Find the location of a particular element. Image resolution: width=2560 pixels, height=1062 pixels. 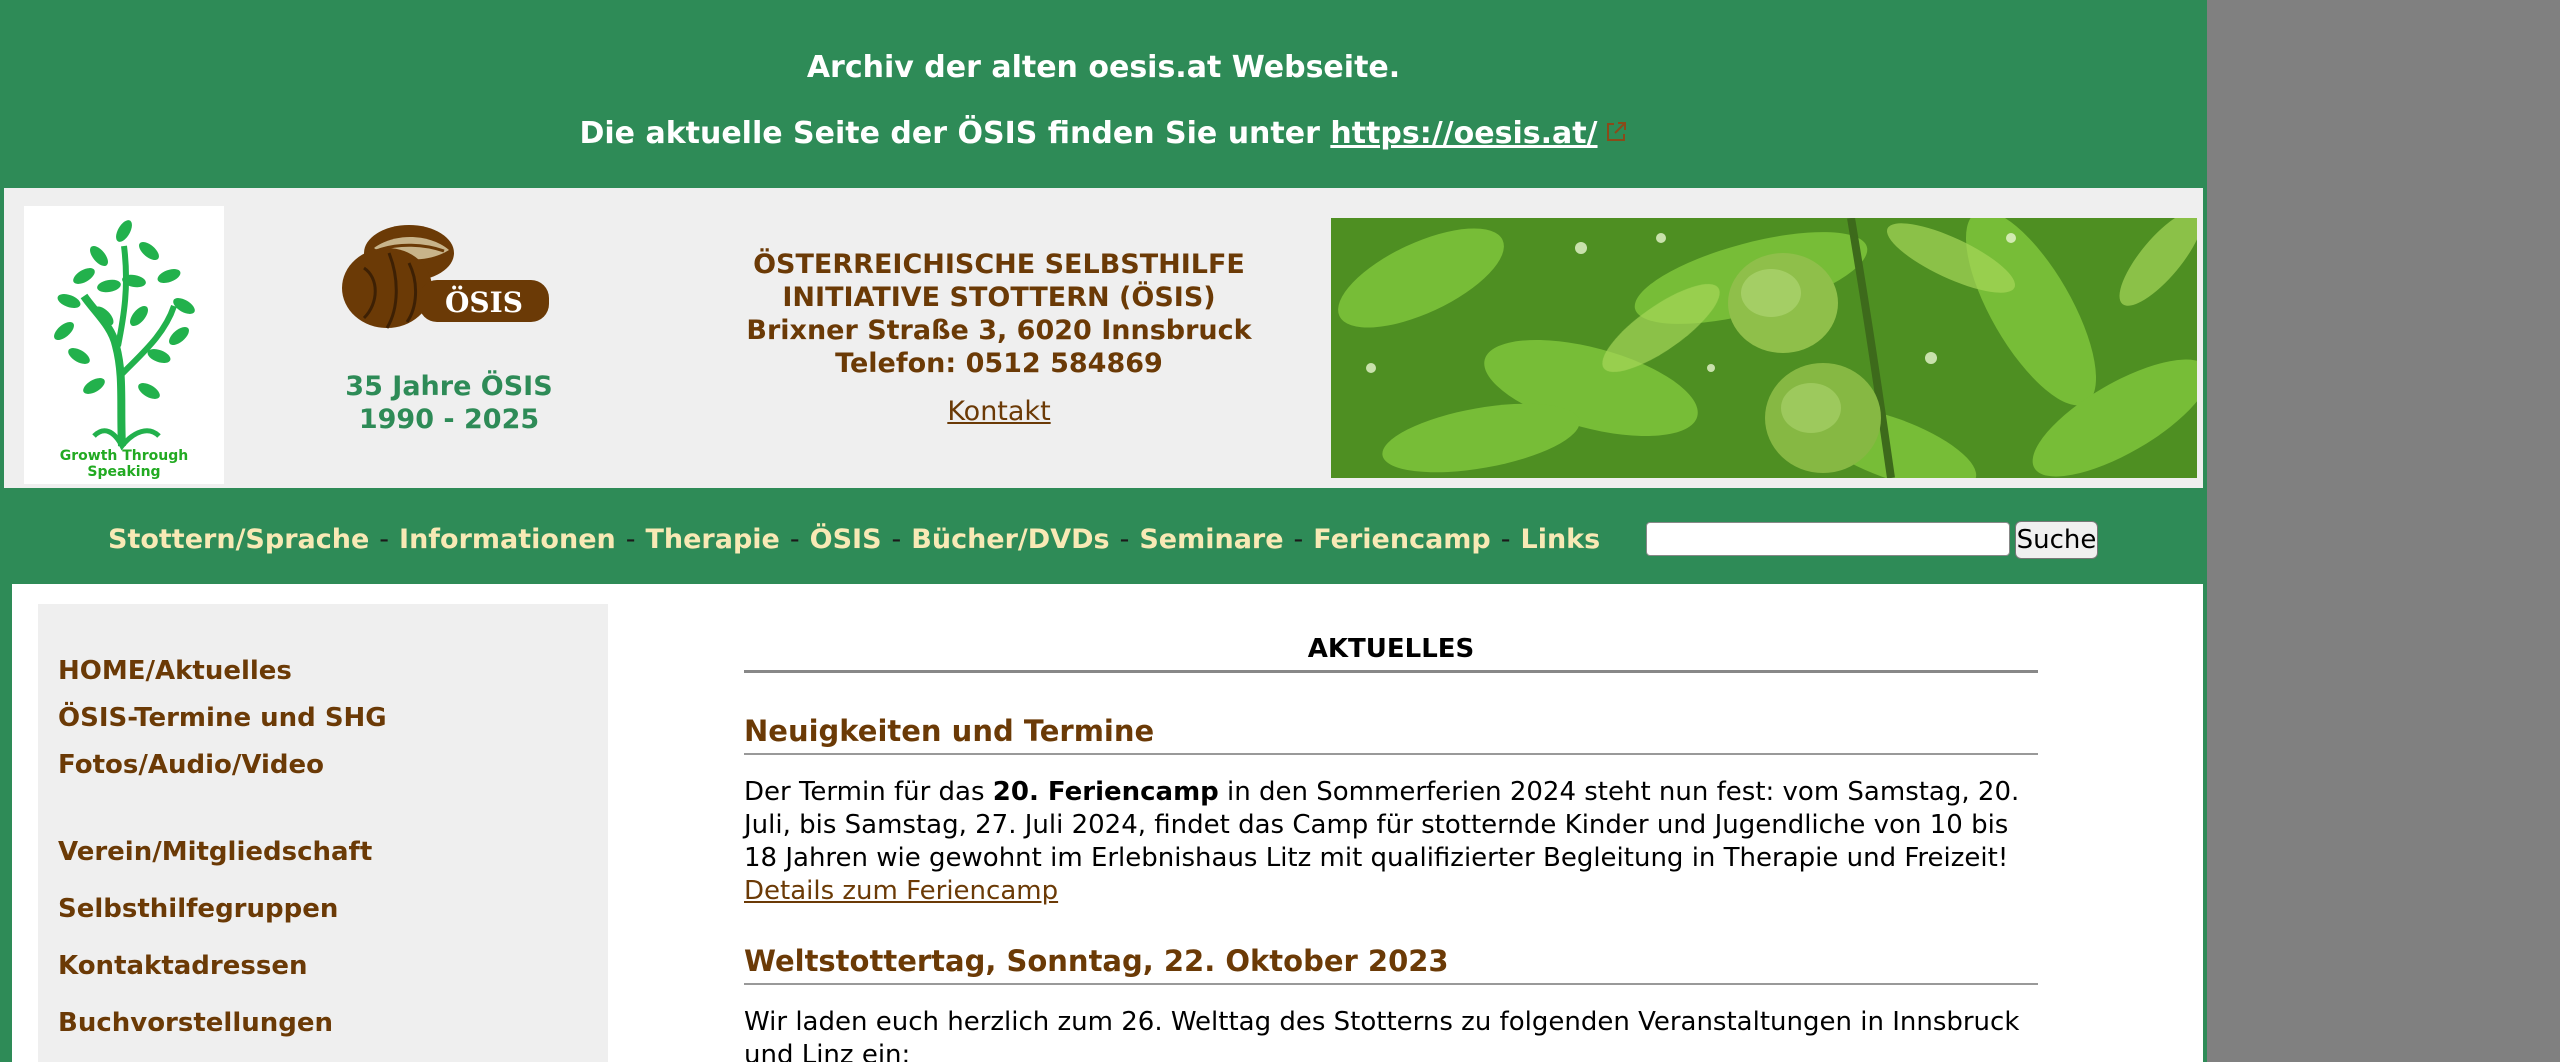

sidebar-item-selbsthilfegruppen: Selbsthilfegruppen is located at coordinates (198, 909).